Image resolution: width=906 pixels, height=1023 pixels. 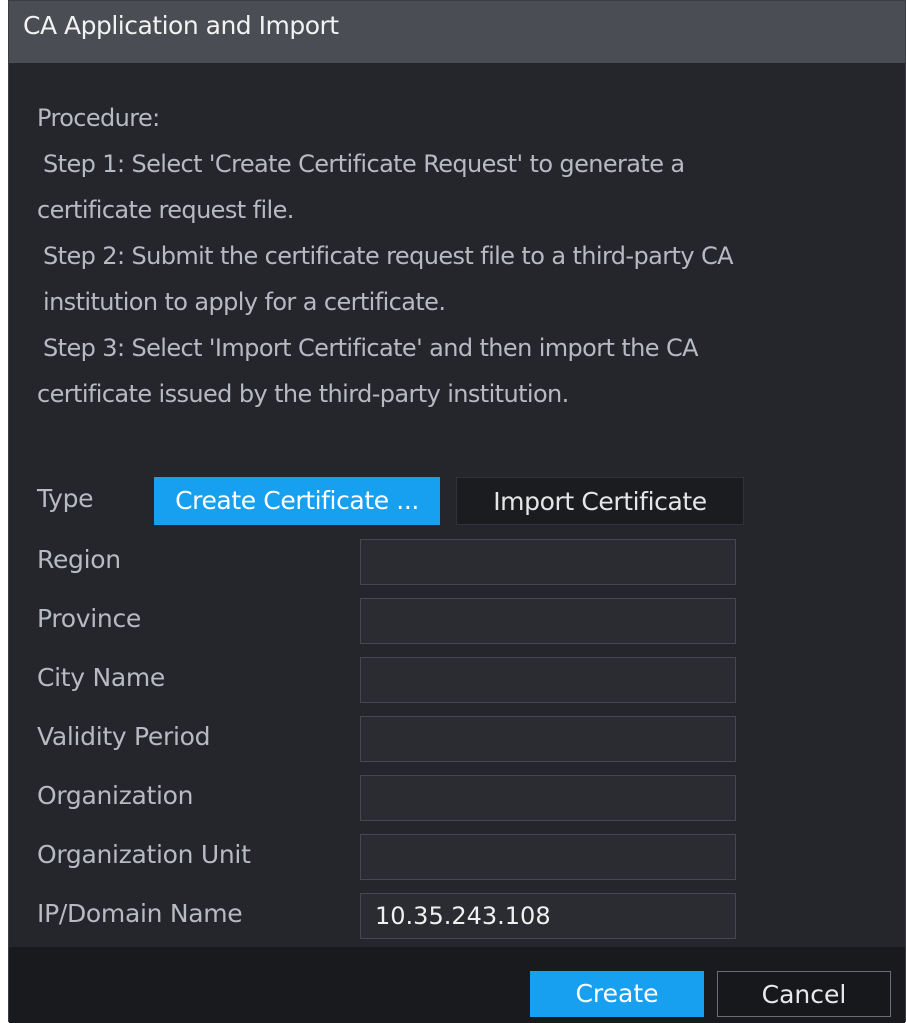 What do you see at coordinates (244, 302) in the screenshot?
I see `procedure-line: institution to apply for a certificate.` at bounding box center [244, 302].